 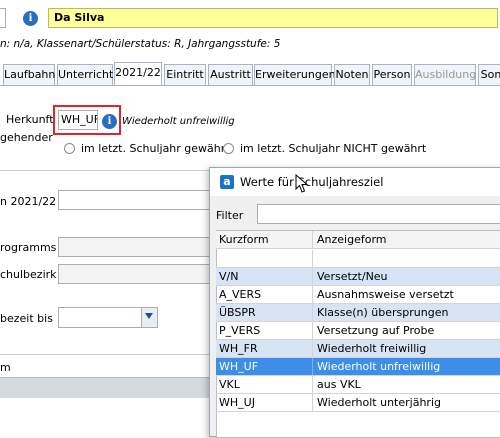 I want to click on bezeit-label: bezeit bis, so click(x=26, y=318).